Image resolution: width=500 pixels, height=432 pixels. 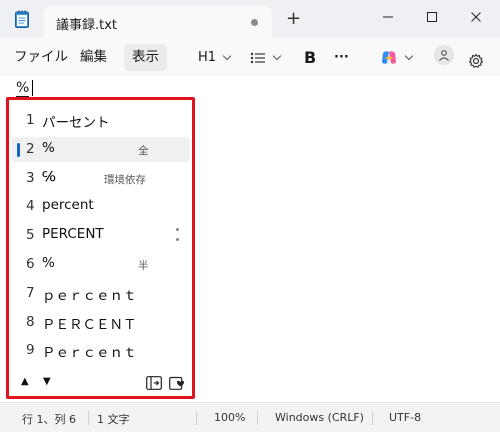 What do you see at coordinates (229, 417) in the screenshot?
I see `zoom-level: 100%` at bounding box center [229, 417].